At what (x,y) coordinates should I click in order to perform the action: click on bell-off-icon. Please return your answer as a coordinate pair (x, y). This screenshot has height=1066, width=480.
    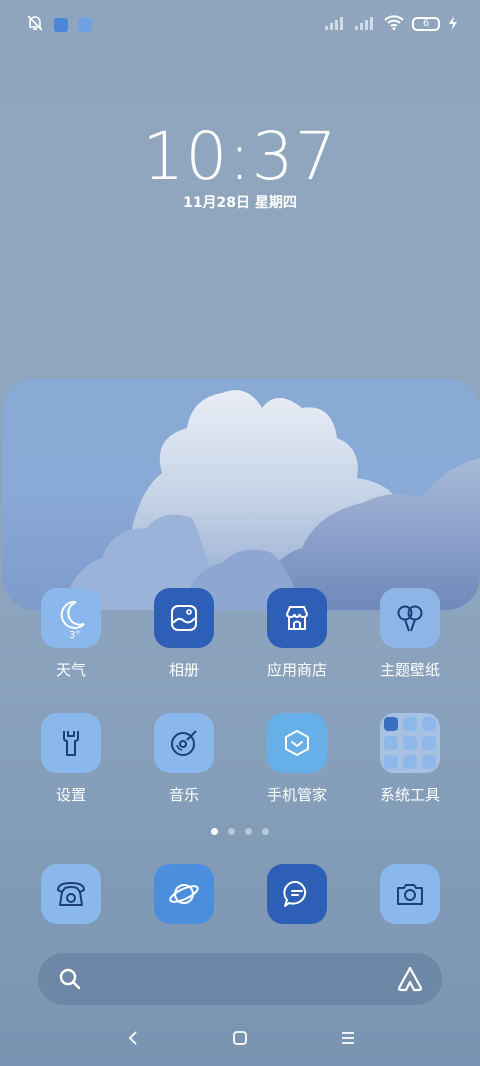
    Looking at the image, I should click on (35, 25).